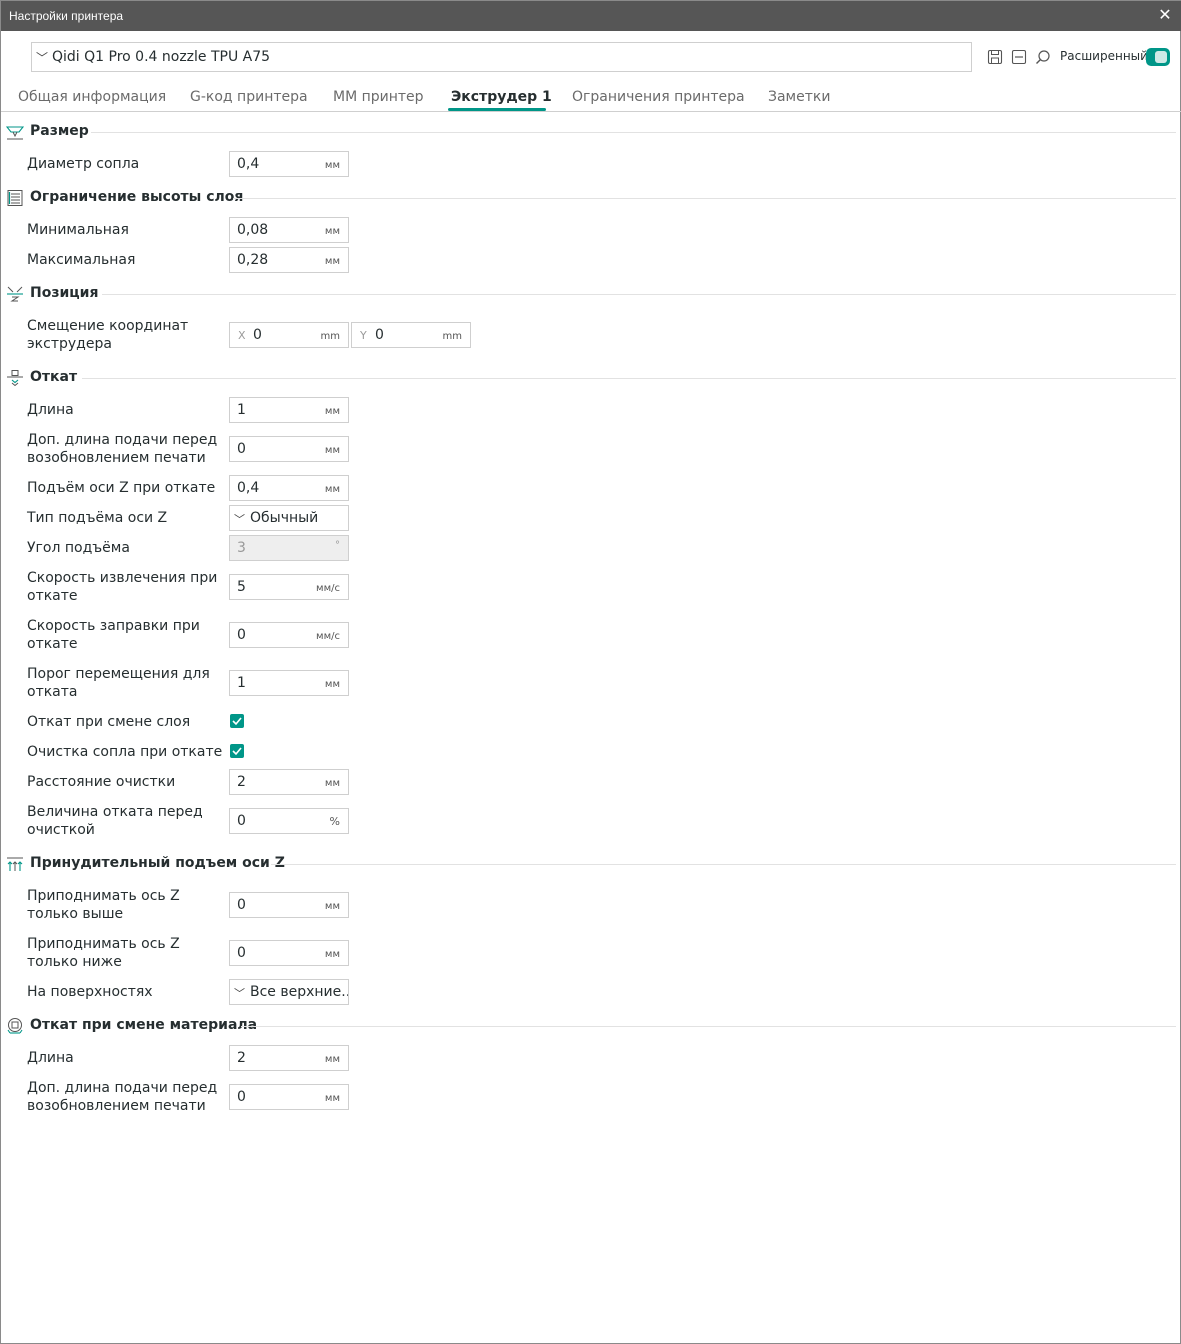 Image resolution: width=1181 pixels, height=1344 pixels. I want to click on lift-angle-input: 3 °, so click(289, 548).